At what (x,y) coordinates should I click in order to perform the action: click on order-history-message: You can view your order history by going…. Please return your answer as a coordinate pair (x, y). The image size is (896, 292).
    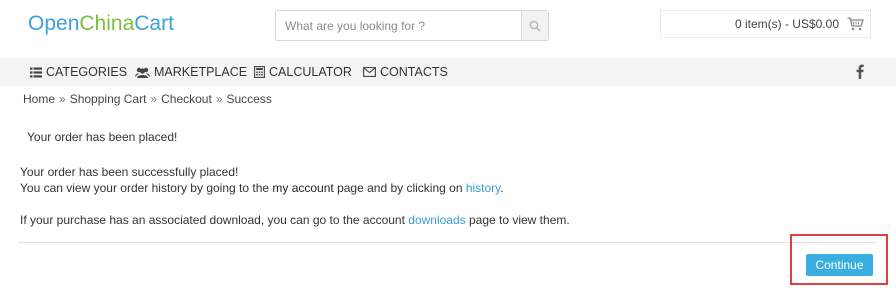
    Looking at the image, I should click on (262, 188).